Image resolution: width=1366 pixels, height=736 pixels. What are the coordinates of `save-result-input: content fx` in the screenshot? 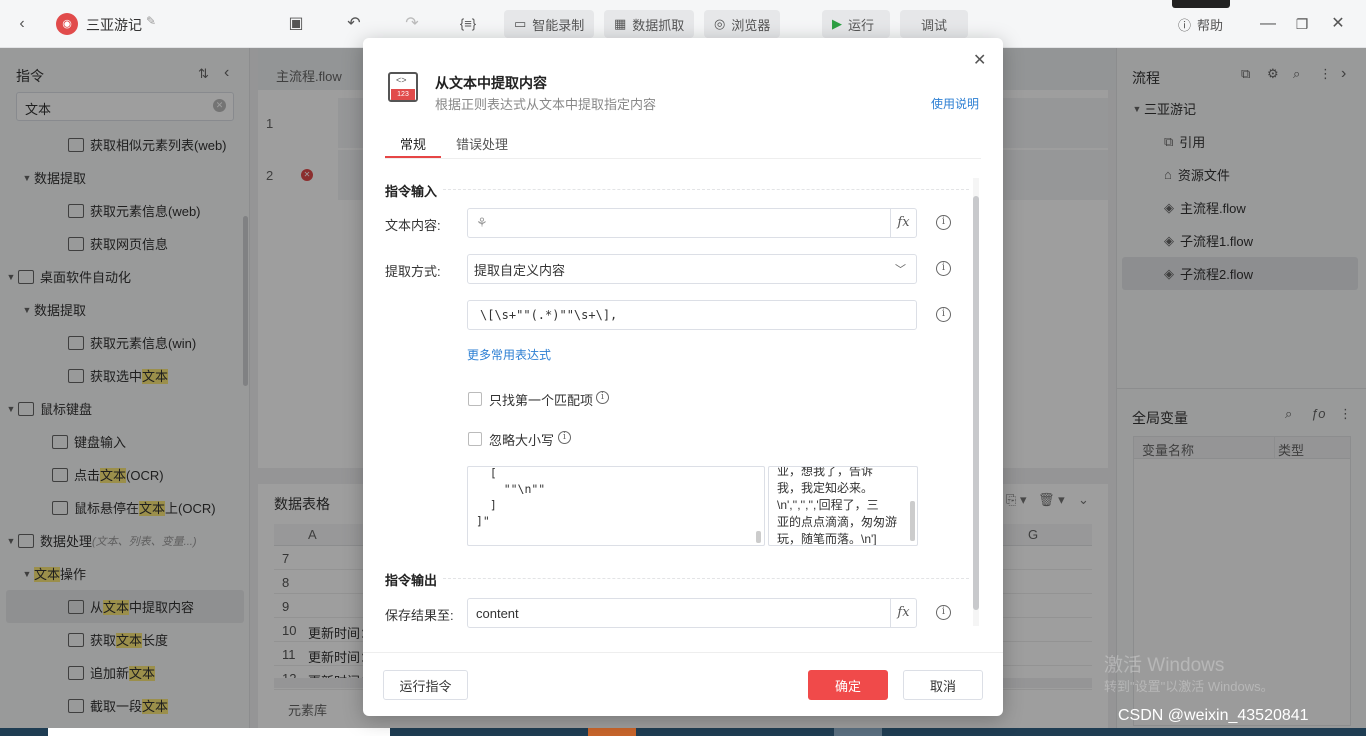 It's located at (692, 613).